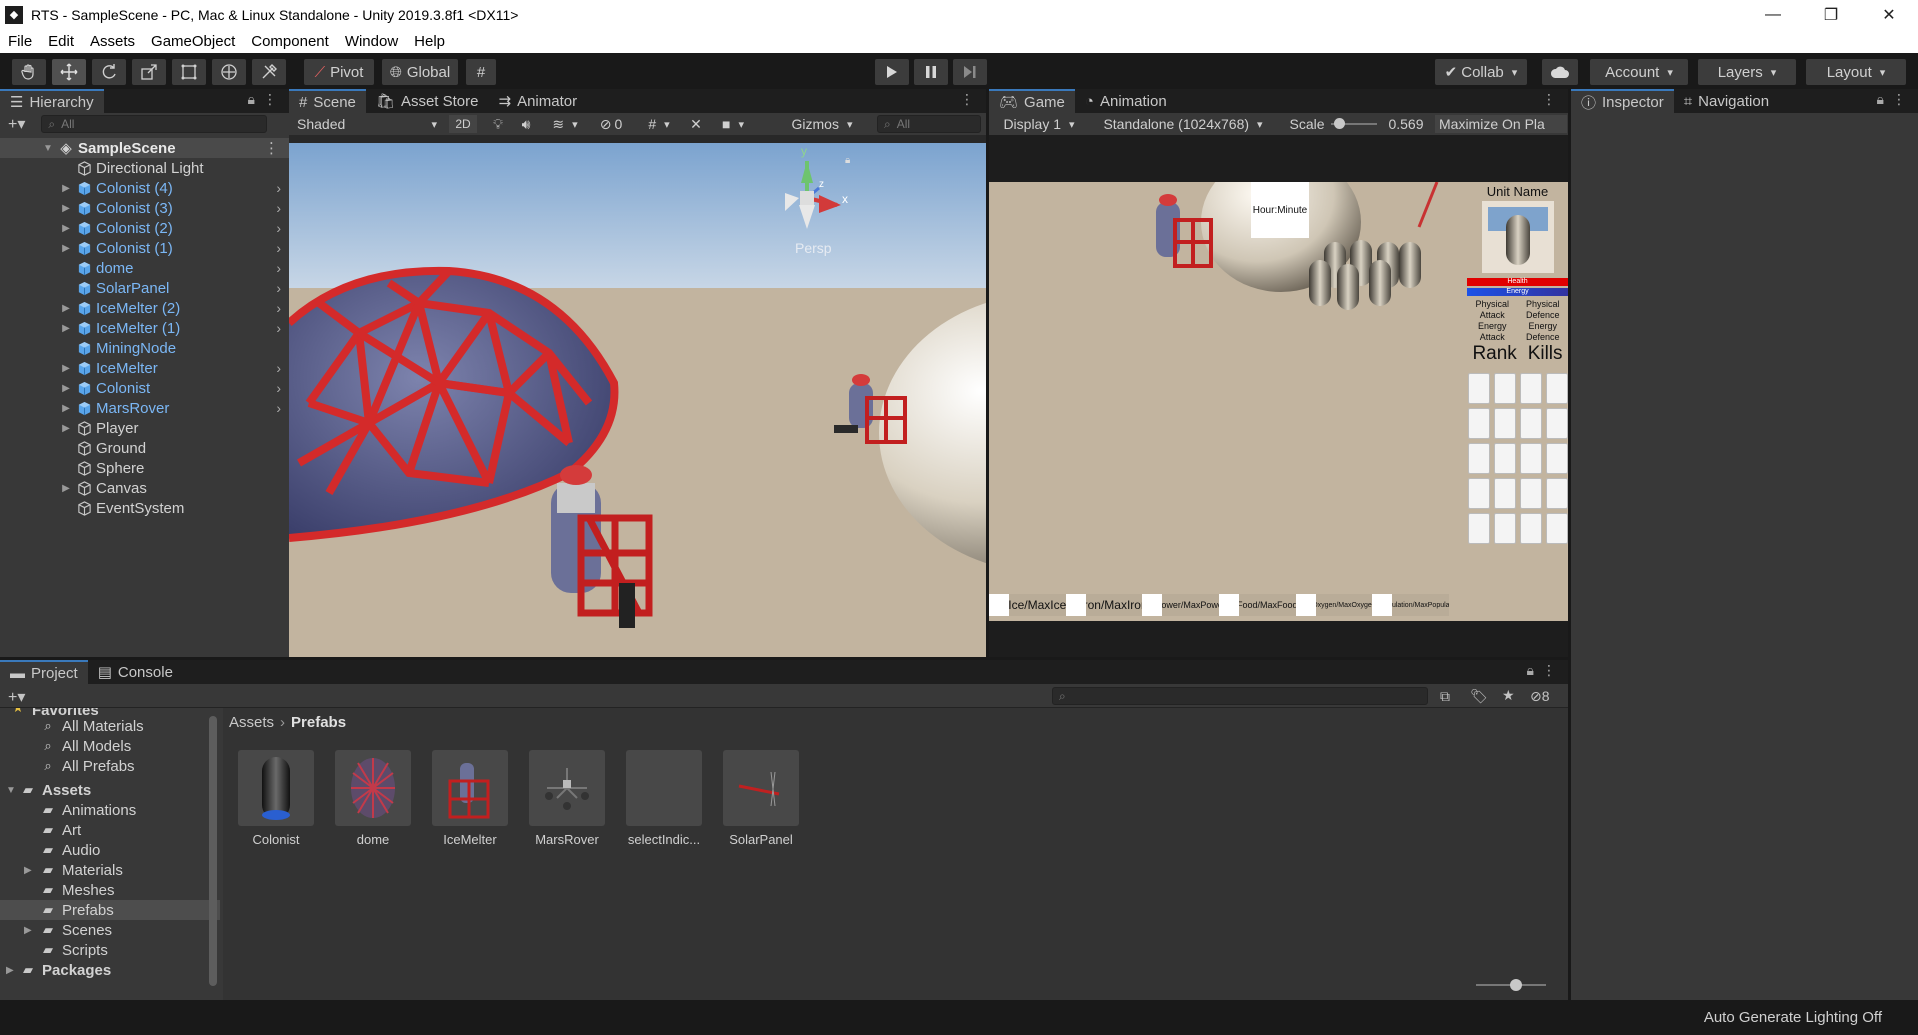  What do you see at coordinates (1516, 985) in the screenshot?
I see `thumbnail-size-knob` at bounding box center [1516, 985].